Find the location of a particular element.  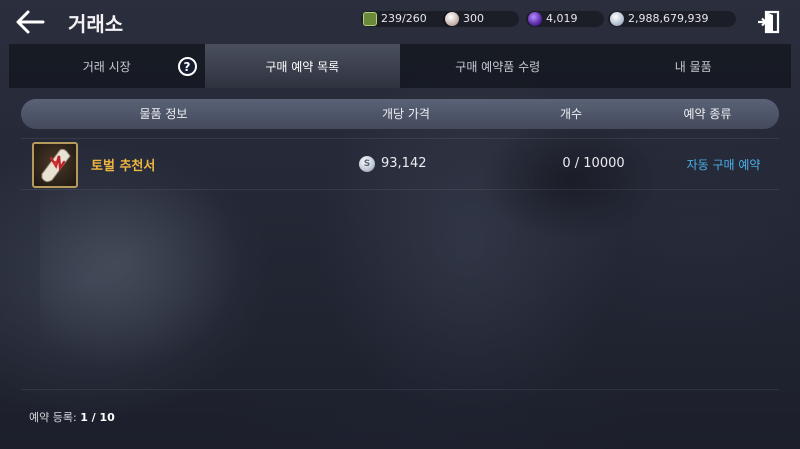

tab-my-items: 내 물품 is located at coordinates (694, 66).